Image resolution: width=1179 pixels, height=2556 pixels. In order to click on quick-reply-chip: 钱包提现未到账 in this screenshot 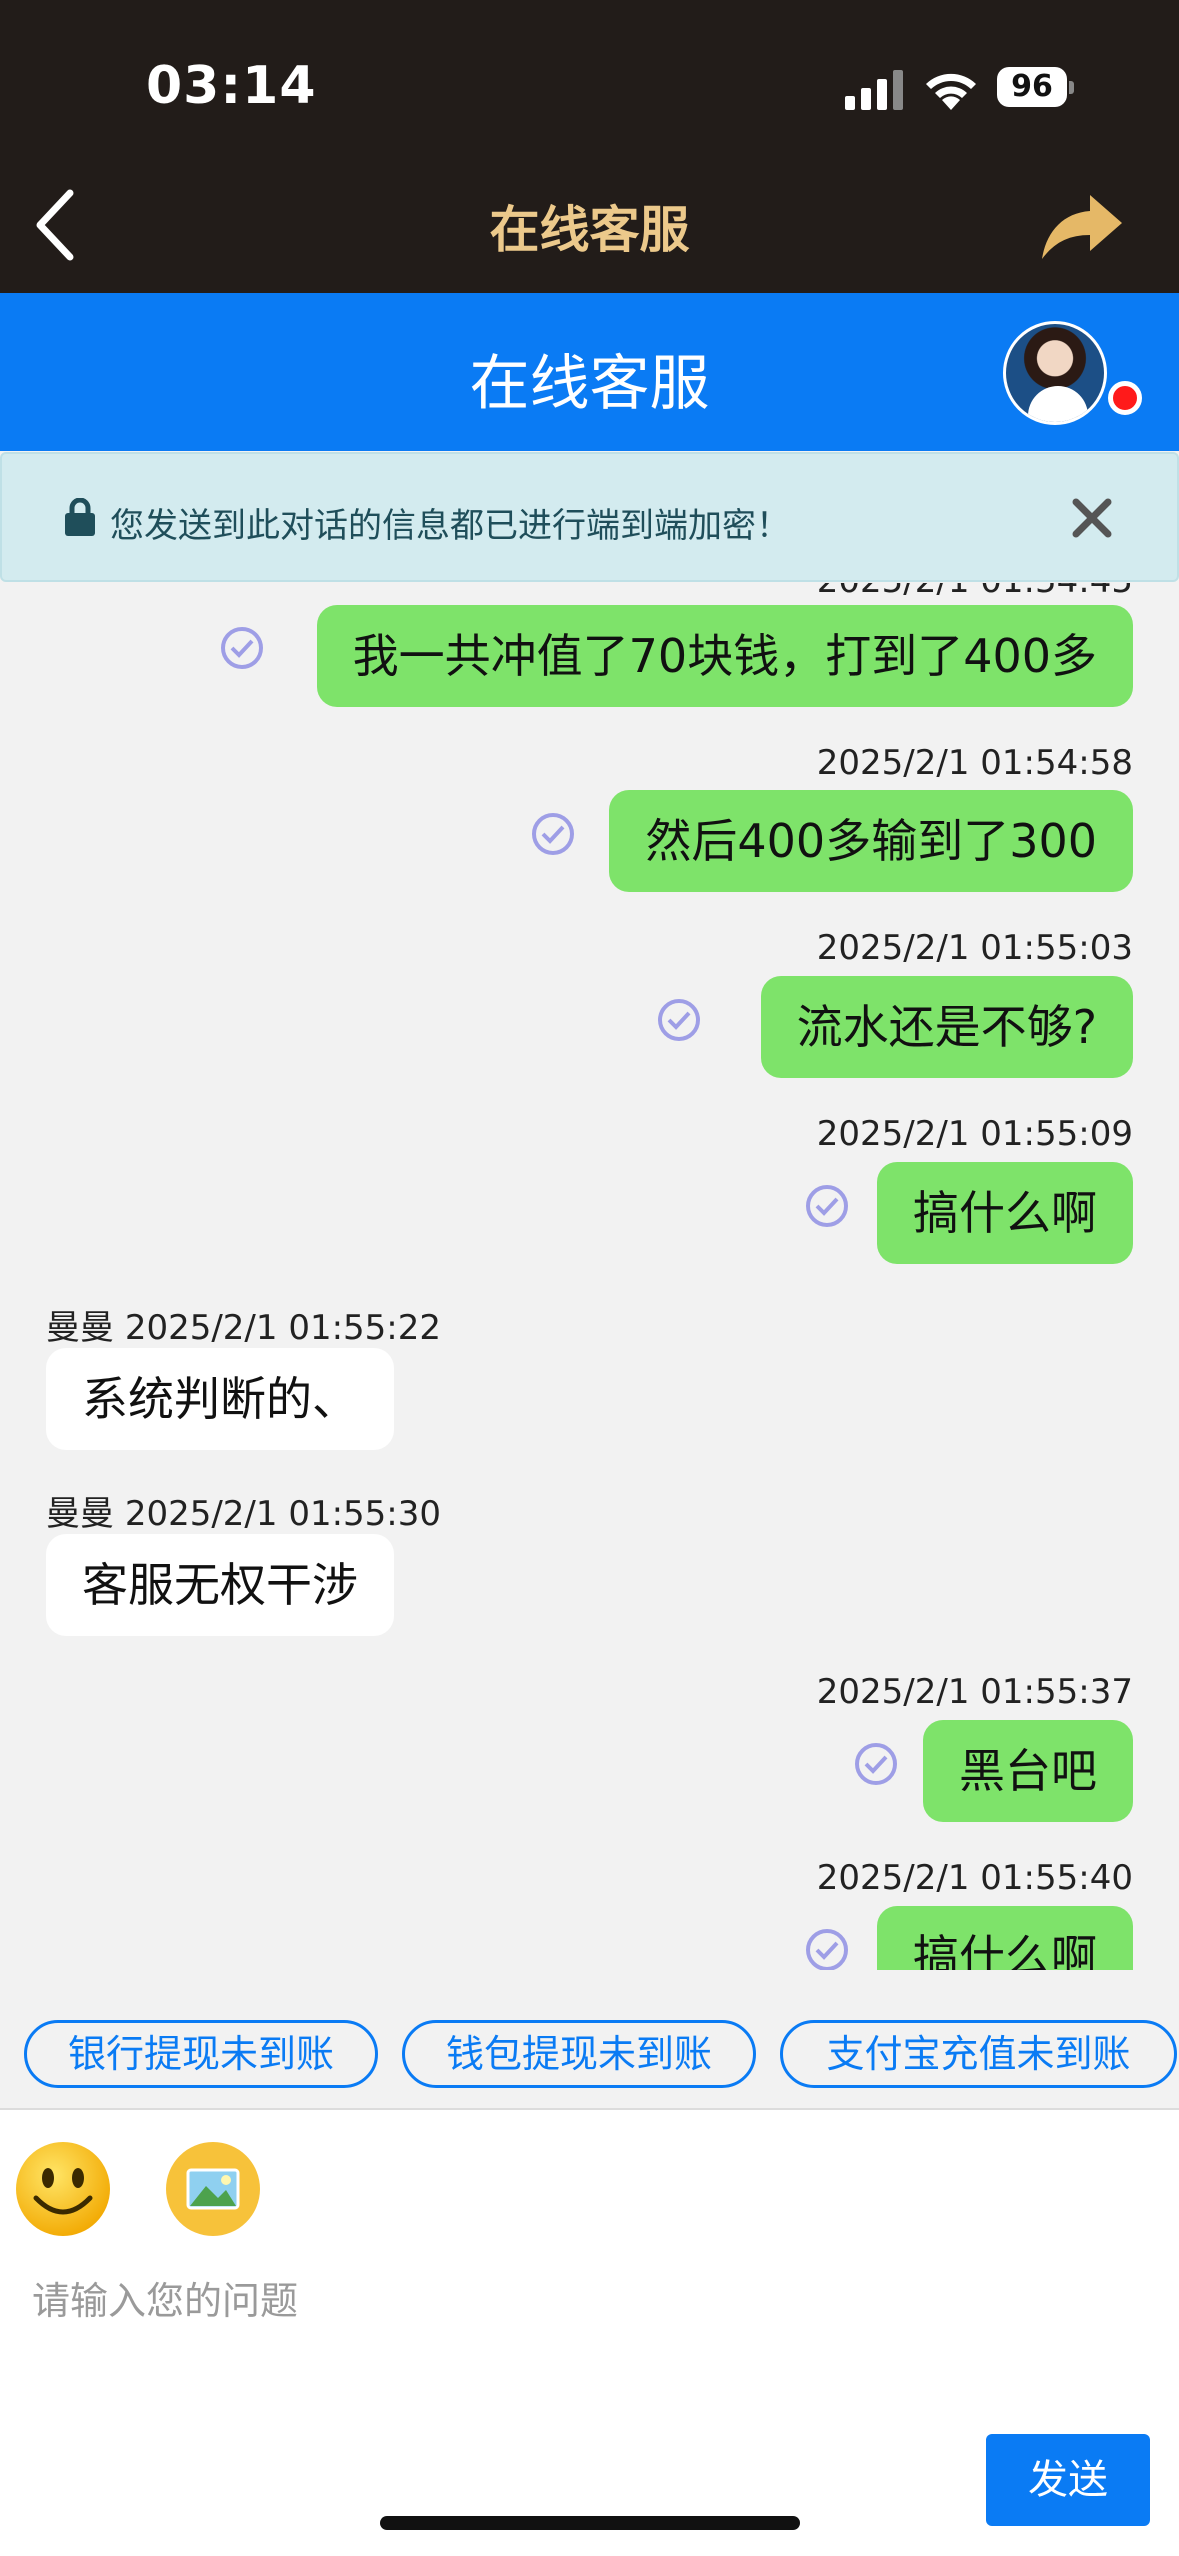, I will do `click(579, 2054)`.